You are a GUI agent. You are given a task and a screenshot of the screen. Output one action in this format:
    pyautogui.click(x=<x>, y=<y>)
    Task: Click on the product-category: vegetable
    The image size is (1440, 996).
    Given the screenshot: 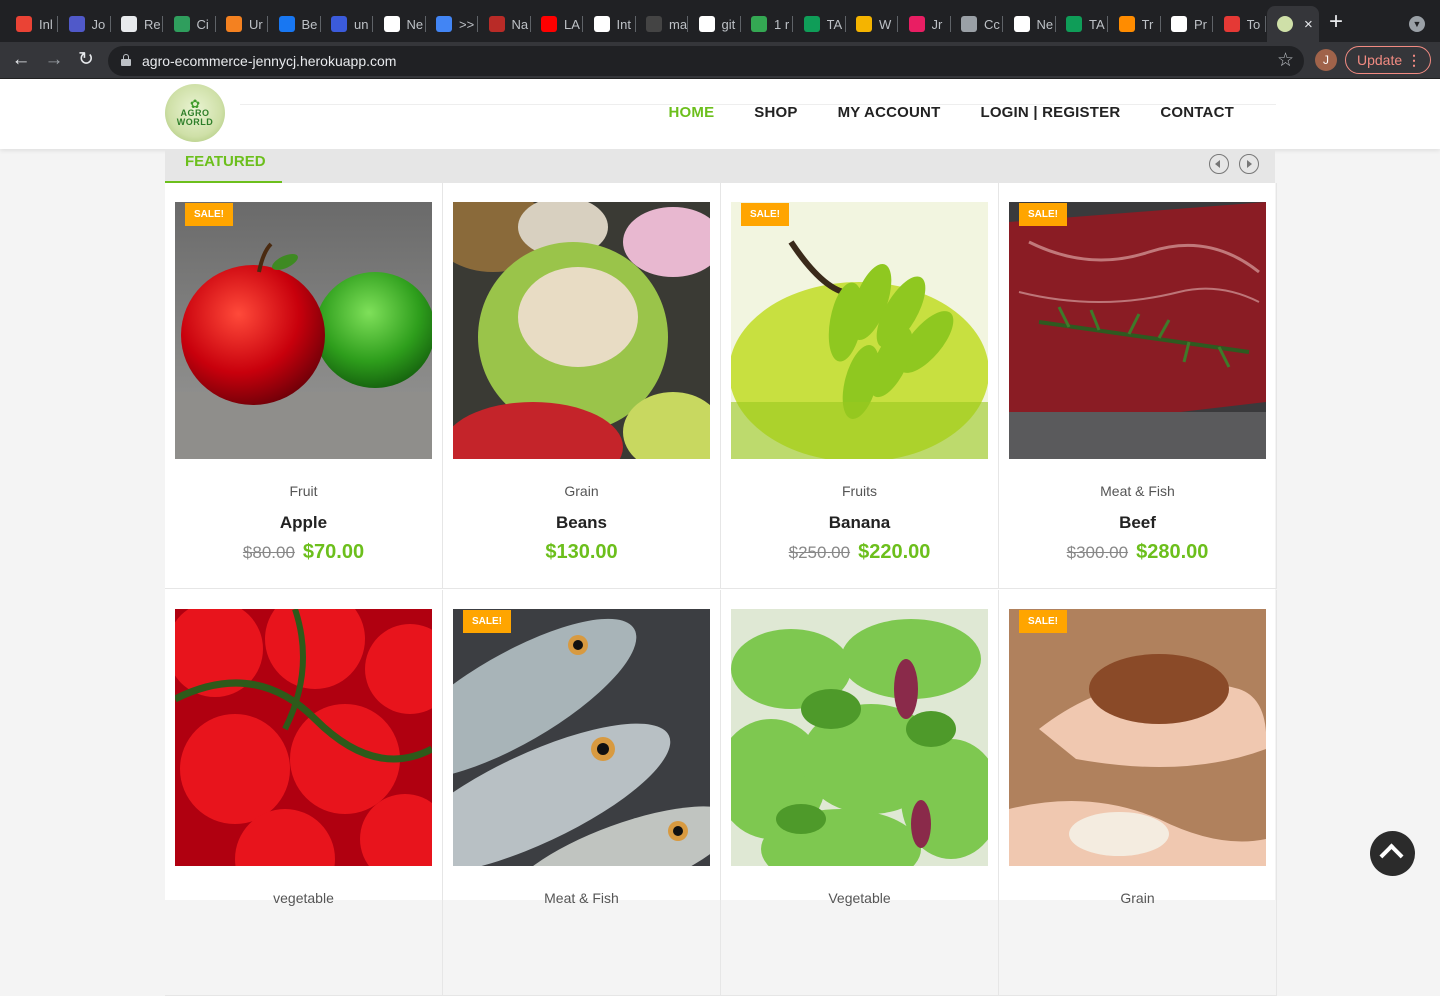 What is the action you would take?
    pyautogui.click(x=303, y=898)
    